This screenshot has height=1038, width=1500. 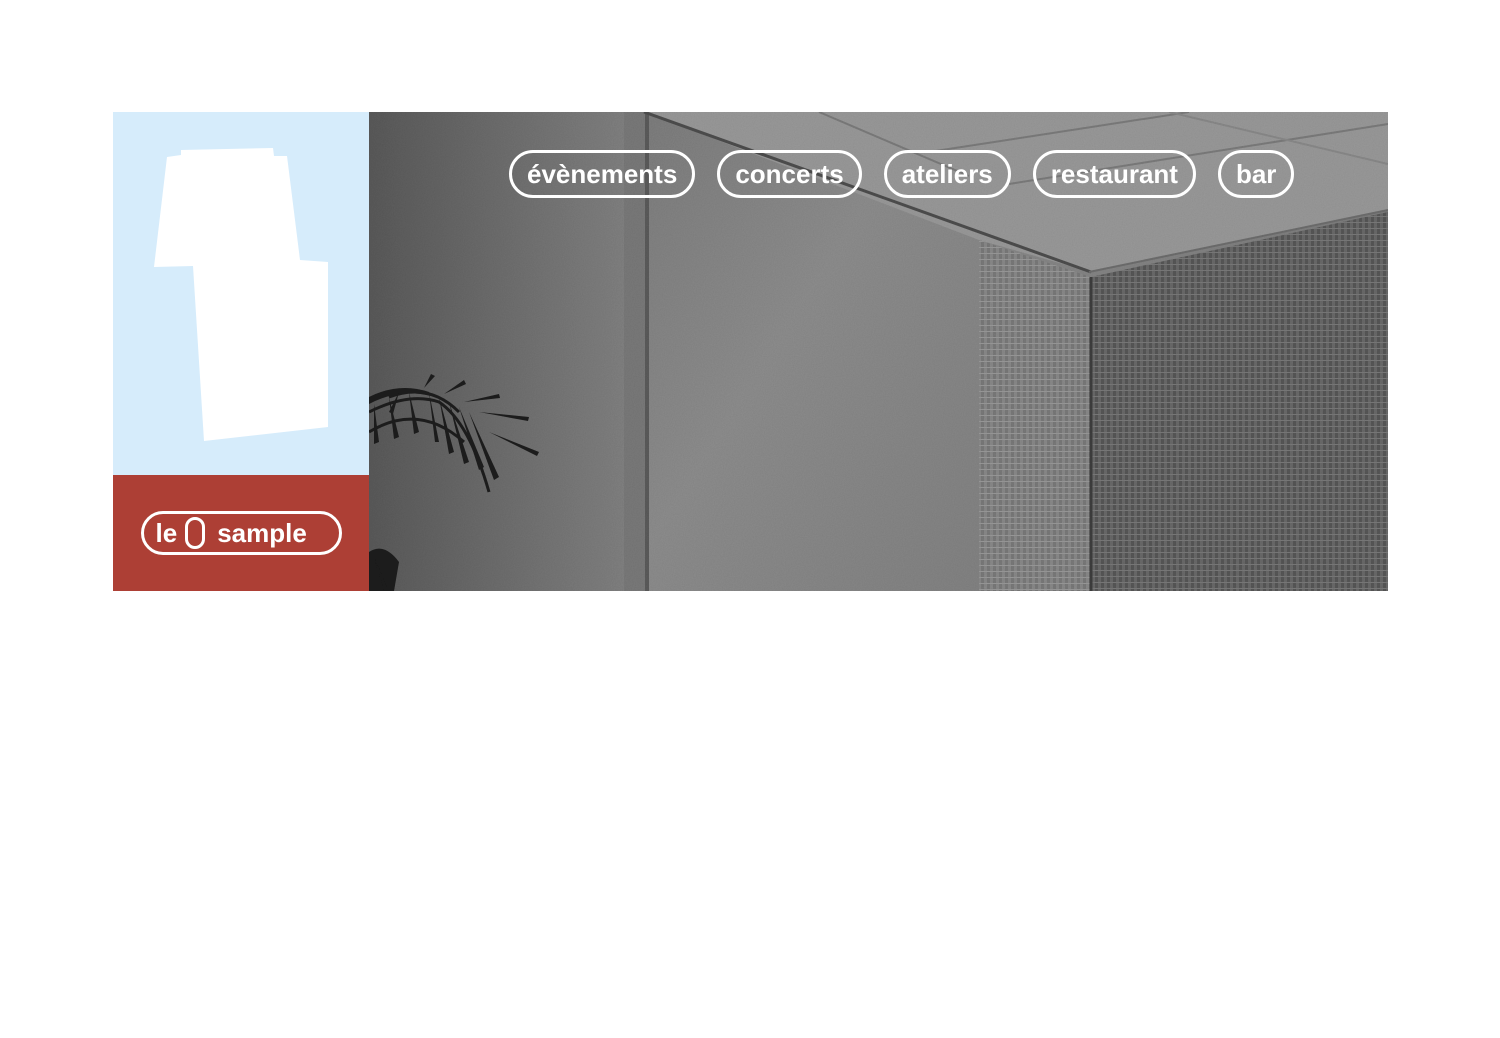 What do you see at coordinates (1114, 174) in the screenshot?
I see `nav-item-restaurant: restaurant` at bounding box center [1114, 174].